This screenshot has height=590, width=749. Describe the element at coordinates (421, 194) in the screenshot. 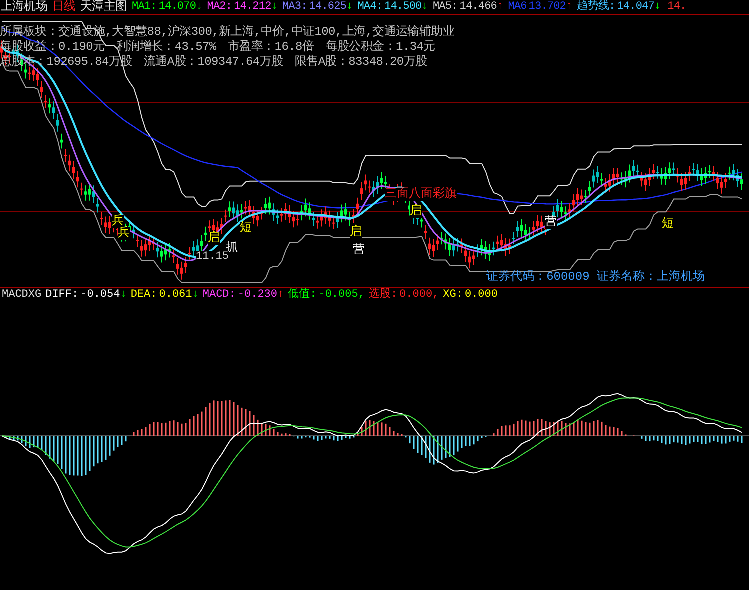

I see `signal-mark: 三面八面彩旗` at that location.